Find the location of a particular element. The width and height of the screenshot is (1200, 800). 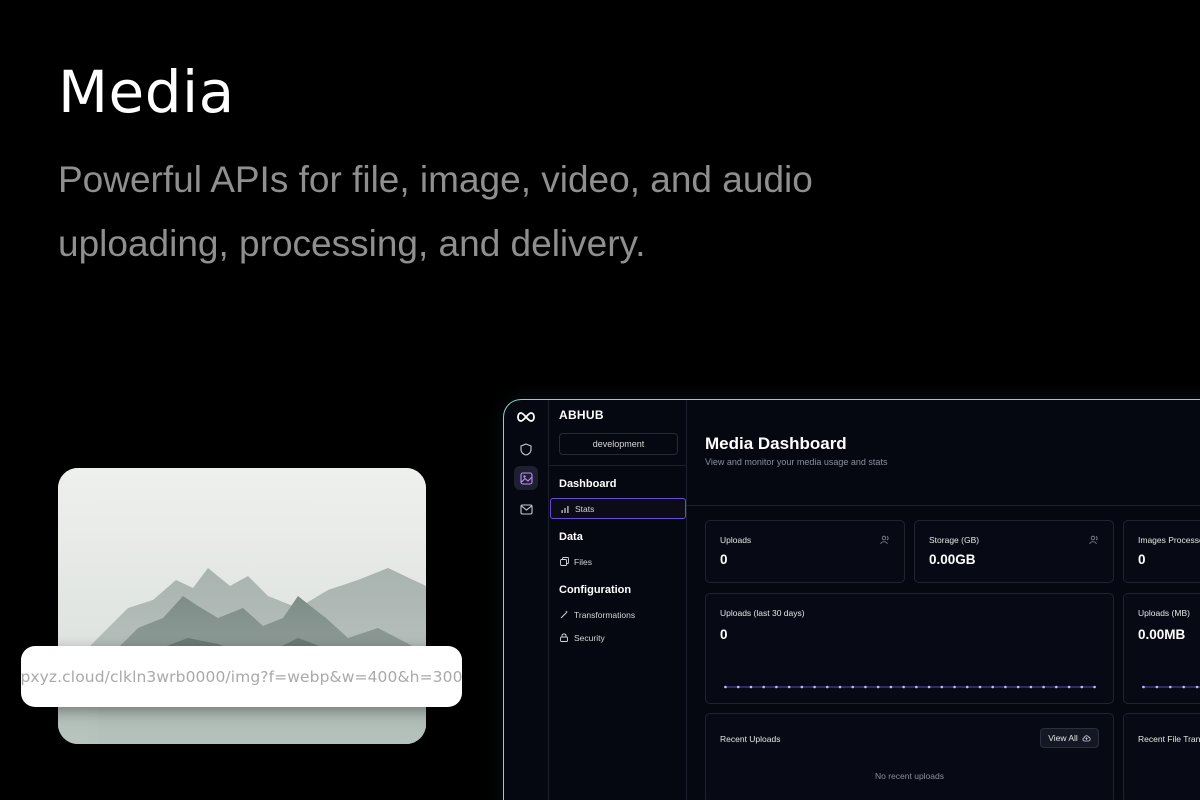

sidebar-item-label: Transformations is located at coordinates (605, 614).